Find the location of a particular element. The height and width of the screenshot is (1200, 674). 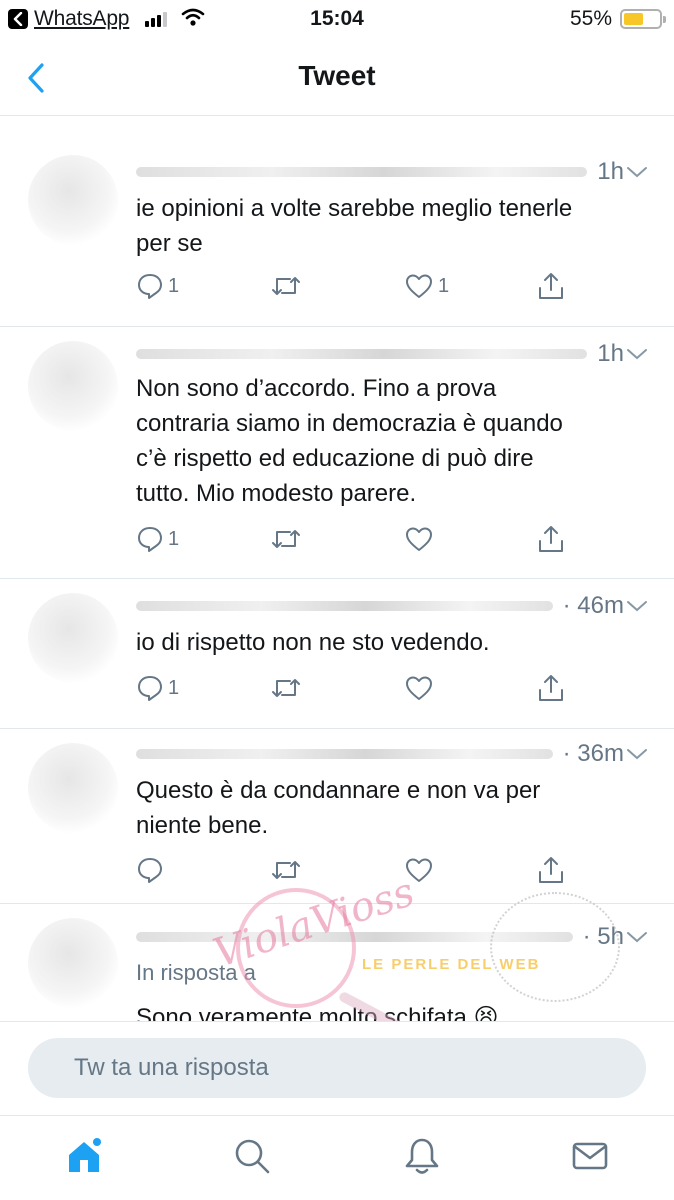

like-button: 1 is located at coordinates (426, 286).